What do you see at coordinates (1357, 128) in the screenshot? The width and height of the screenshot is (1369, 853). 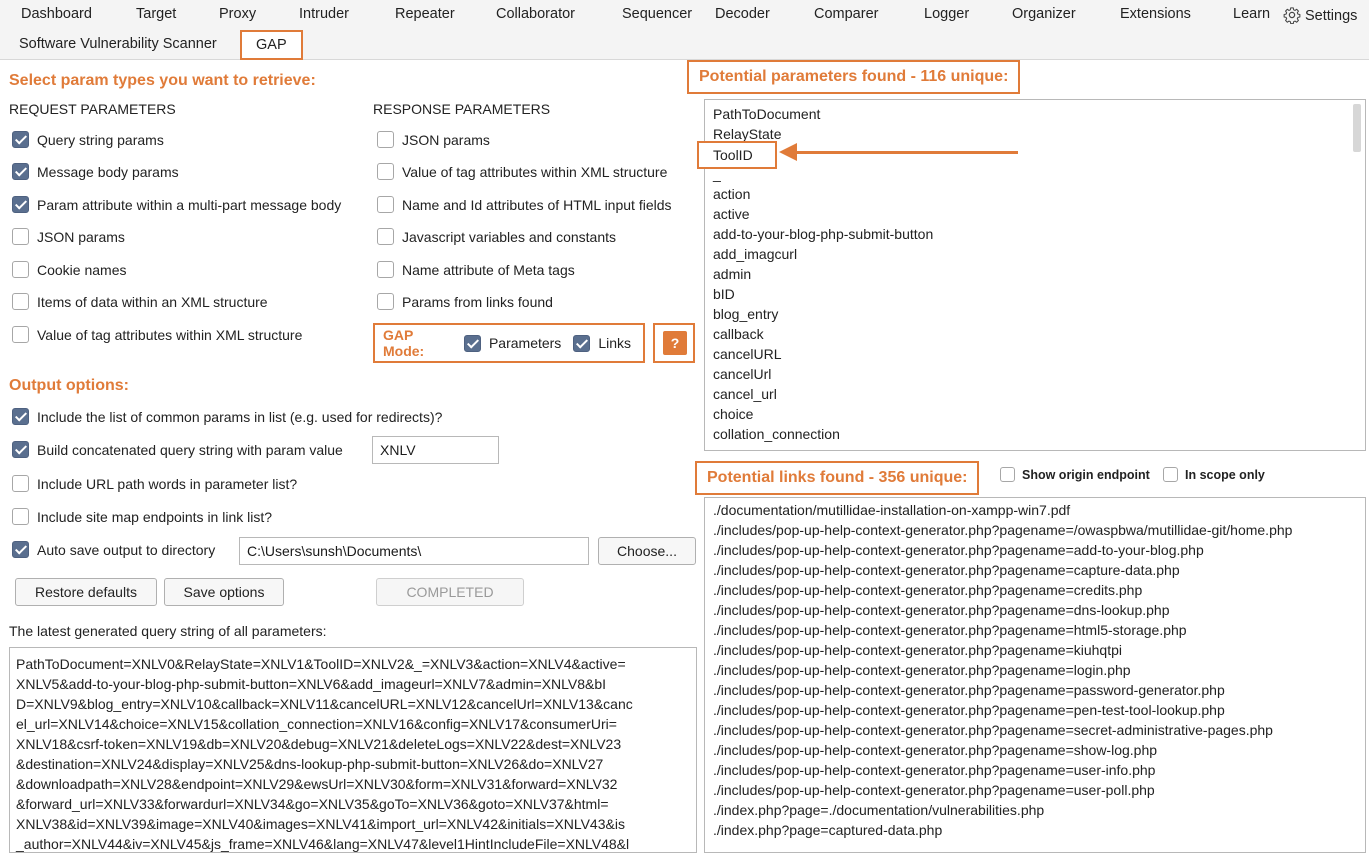 I see `params-scrollbar` at bounding box center [1357, 128].